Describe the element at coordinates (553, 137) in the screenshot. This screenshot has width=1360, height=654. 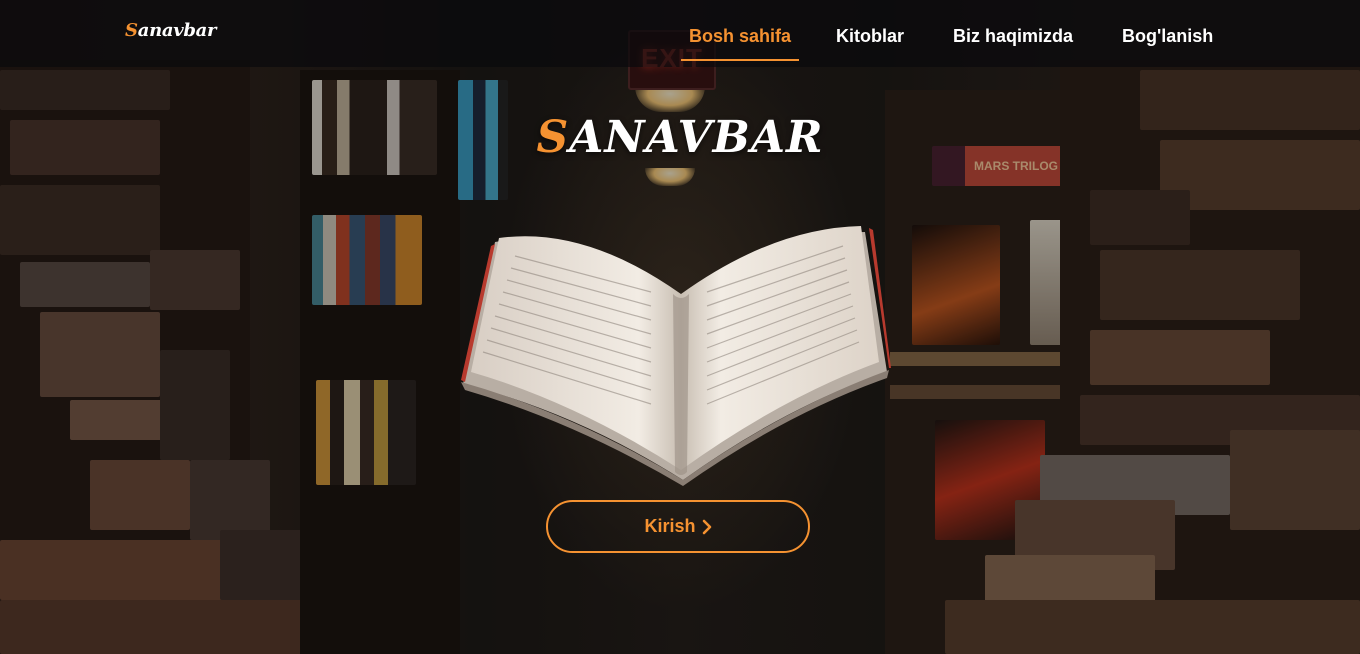
I see `hero-title-initial: S` at that location.